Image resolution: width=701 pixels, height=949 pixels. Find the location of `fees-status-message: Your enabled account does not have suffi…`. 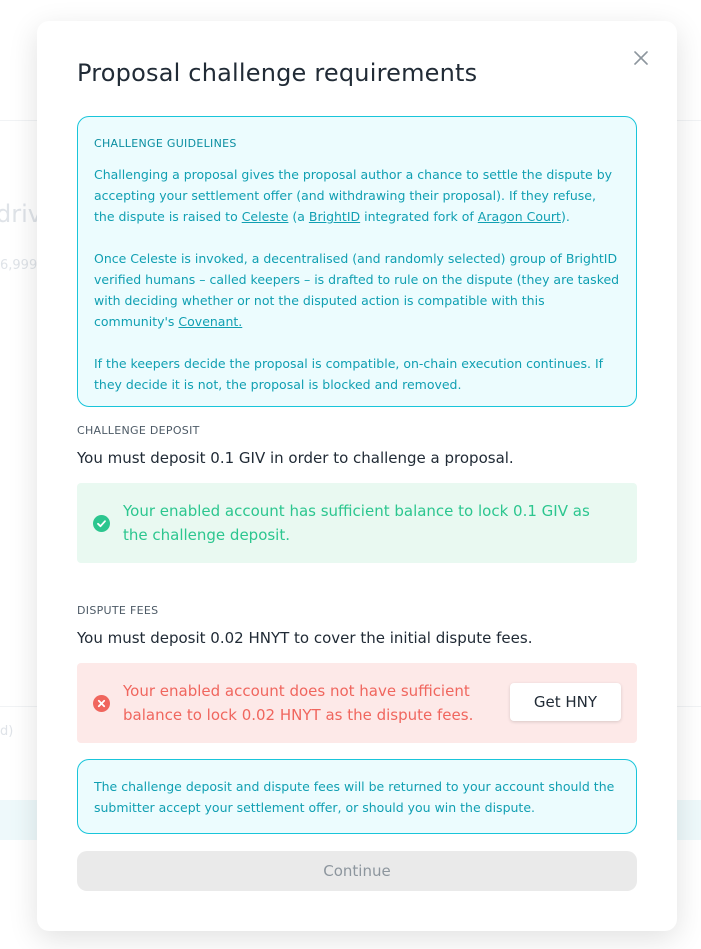

fees-status-message: Your enabled account does not have suffi… is located at coordinates (298, 703).